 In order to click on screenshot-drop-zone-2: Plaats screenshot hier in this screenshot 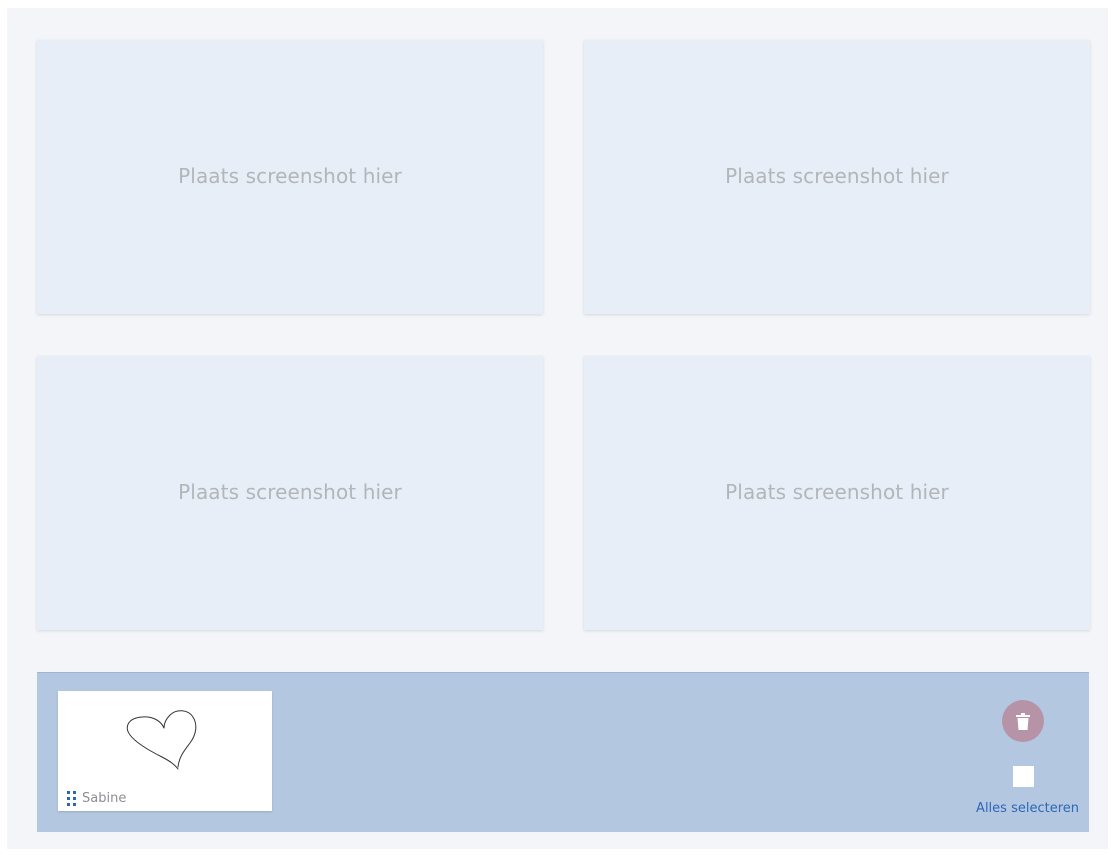, I will do `click(837, 177)`.